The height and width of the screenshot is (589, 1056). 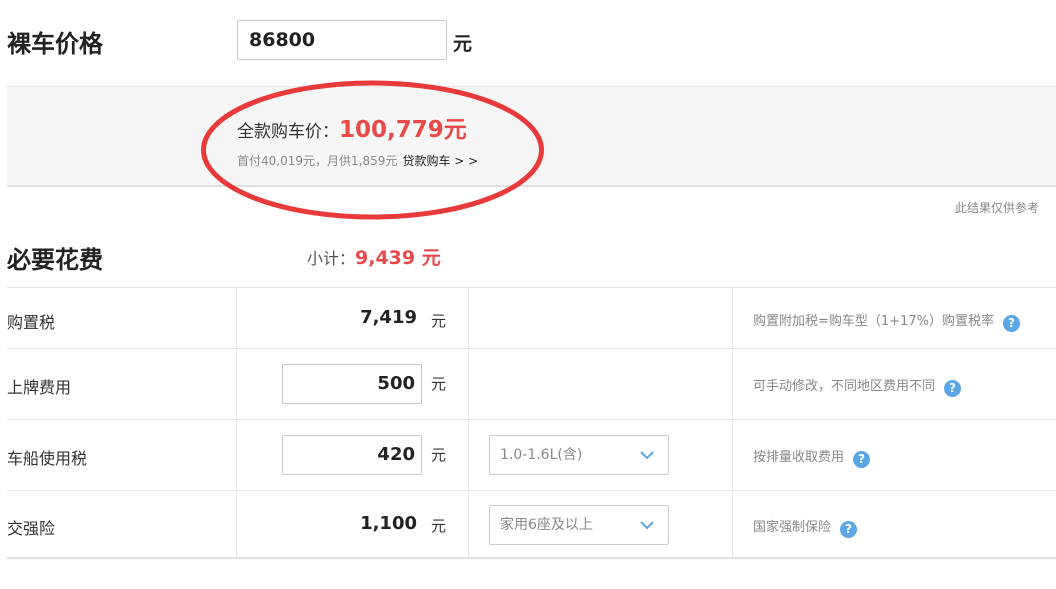 I want to click on row-name: 购置税, so click(x=31, y=322).